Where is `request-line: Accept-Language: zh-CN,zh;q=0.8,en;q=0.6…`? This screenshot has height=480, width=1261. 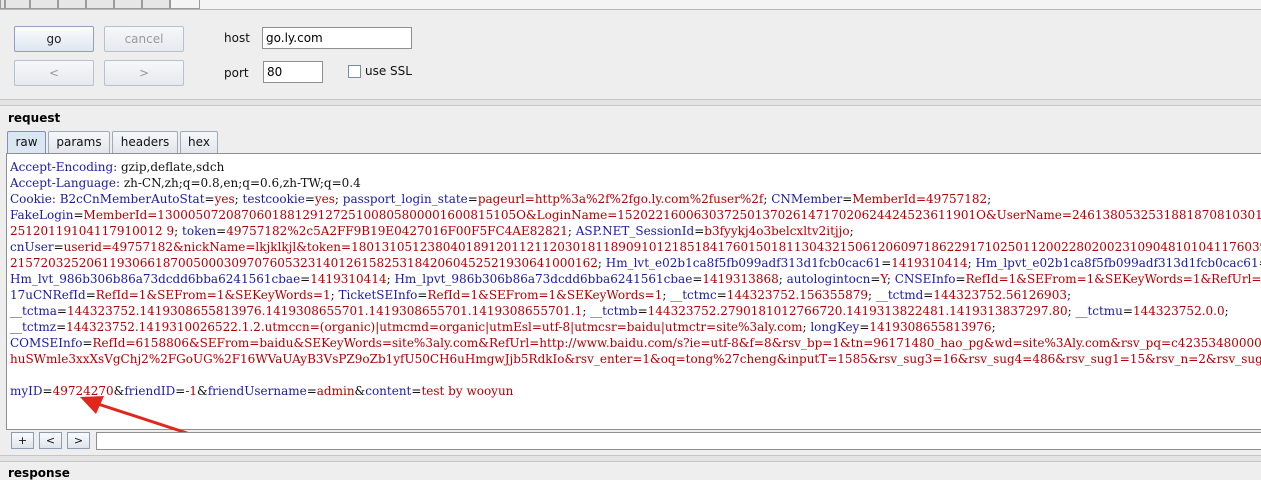 request-line: Accept-Language: zh-CN,zh;q=0.8,en;q=0.6… is located at coordinates (635, 183).